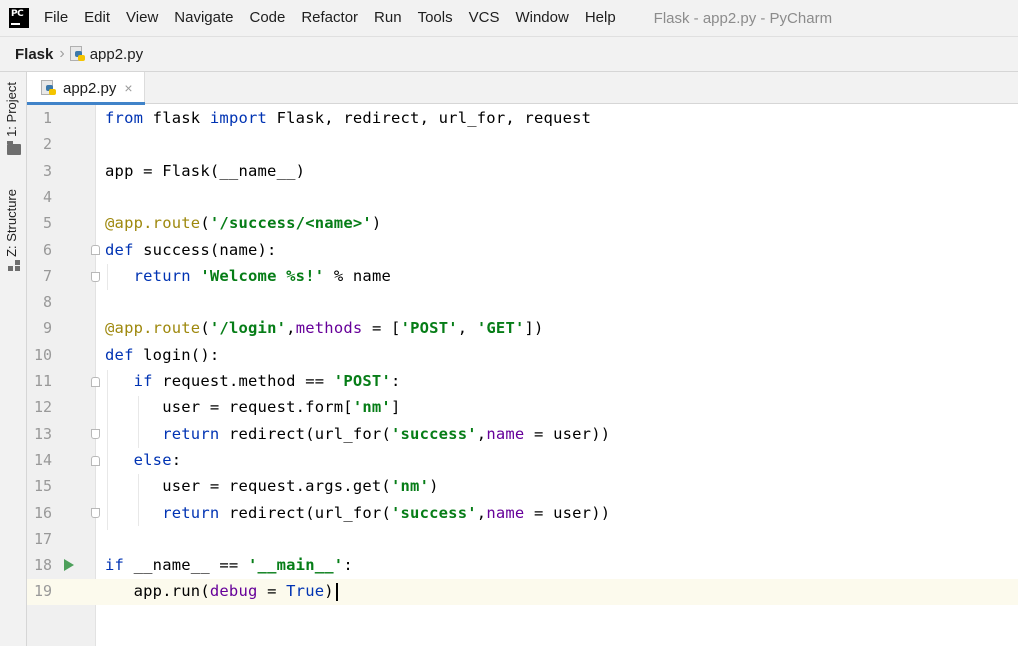 The image size is (1018, 646). What do you see at coordinates (19, 18) in the screenshot?
I see `pycharm-logo-icon: PC` at bounding box center [19, 18].